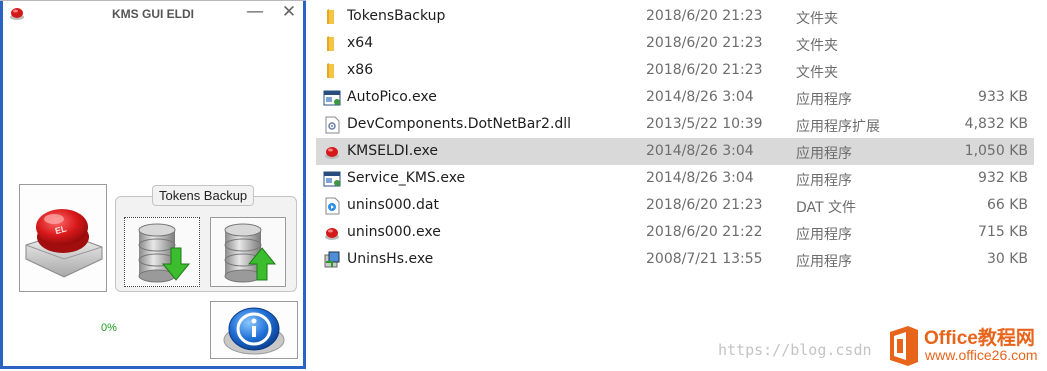  What do you see at coordinates (795, 350) in the screenshot?
I see `watermark-url: https://blog.csdn` at bounding box center [795, 350].